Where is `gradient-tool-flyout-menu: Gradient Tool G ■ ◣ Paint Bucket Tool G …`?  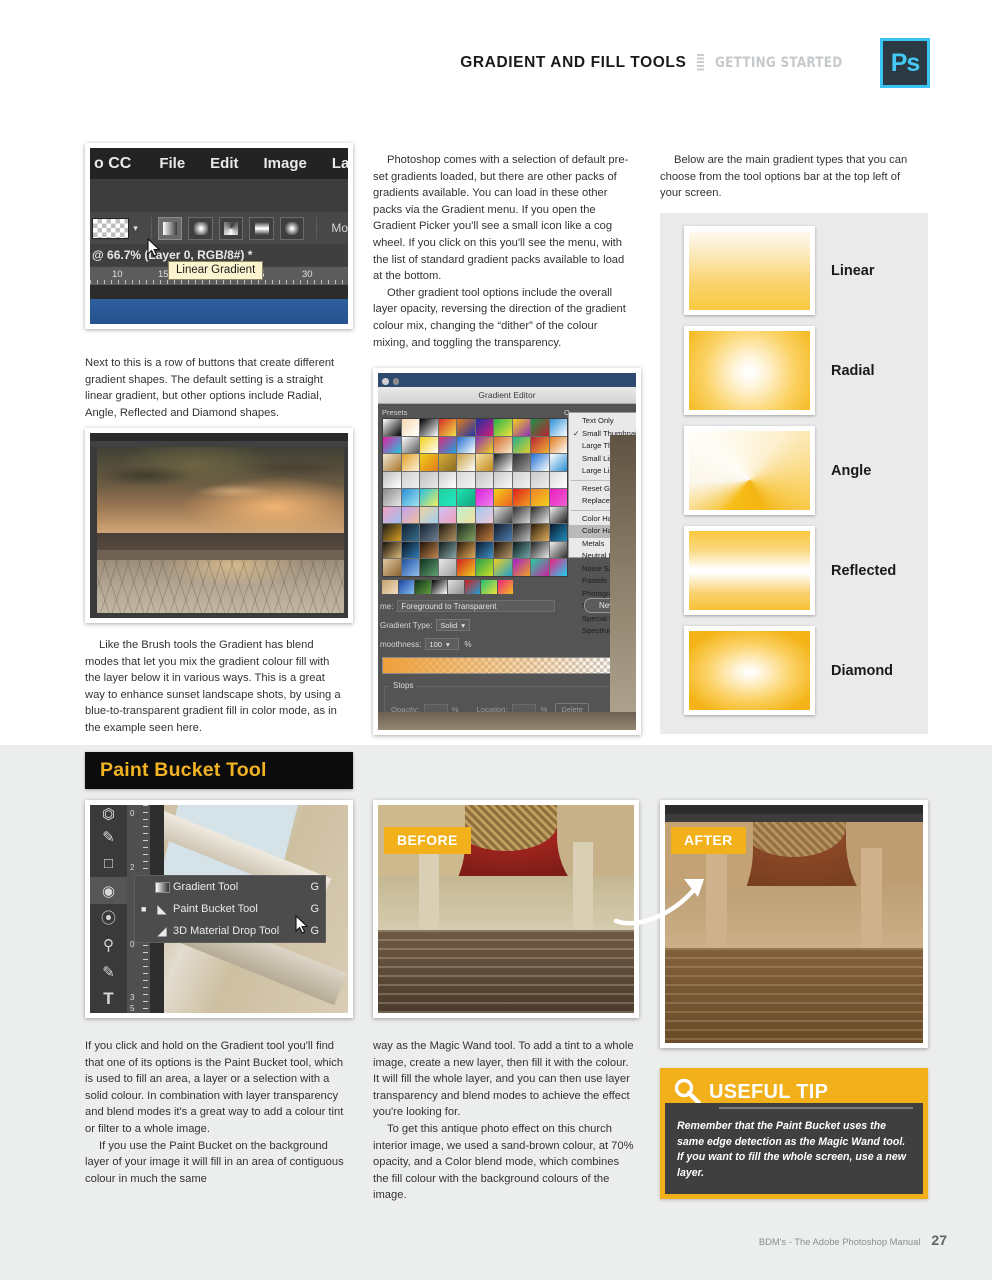
gradient-tool-flyout-menu: Gradient Tool G ■ ◣ Paint Bucket Tool G … is located at coordinates (230, 909).